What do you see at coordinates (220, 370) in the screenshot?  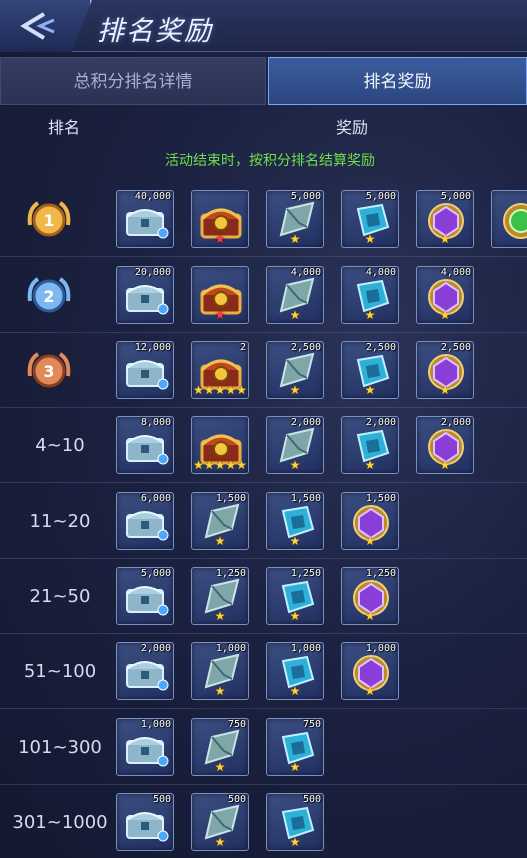 I see `gold-chest-reward-item: 2 ★★★★★` at bounding box center [220, 370].